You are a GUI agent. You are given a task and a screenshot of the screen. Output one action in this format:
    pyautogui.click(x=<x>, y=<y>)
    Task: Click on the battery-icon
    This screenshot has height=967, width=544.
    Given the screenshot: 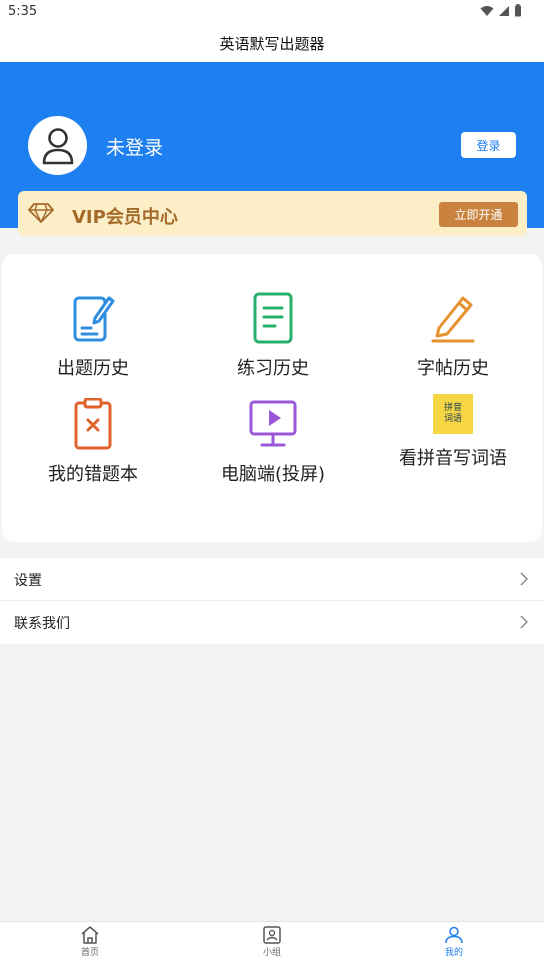 What is the action you would take?
    pyautogui.click(x=518, y=10)
    